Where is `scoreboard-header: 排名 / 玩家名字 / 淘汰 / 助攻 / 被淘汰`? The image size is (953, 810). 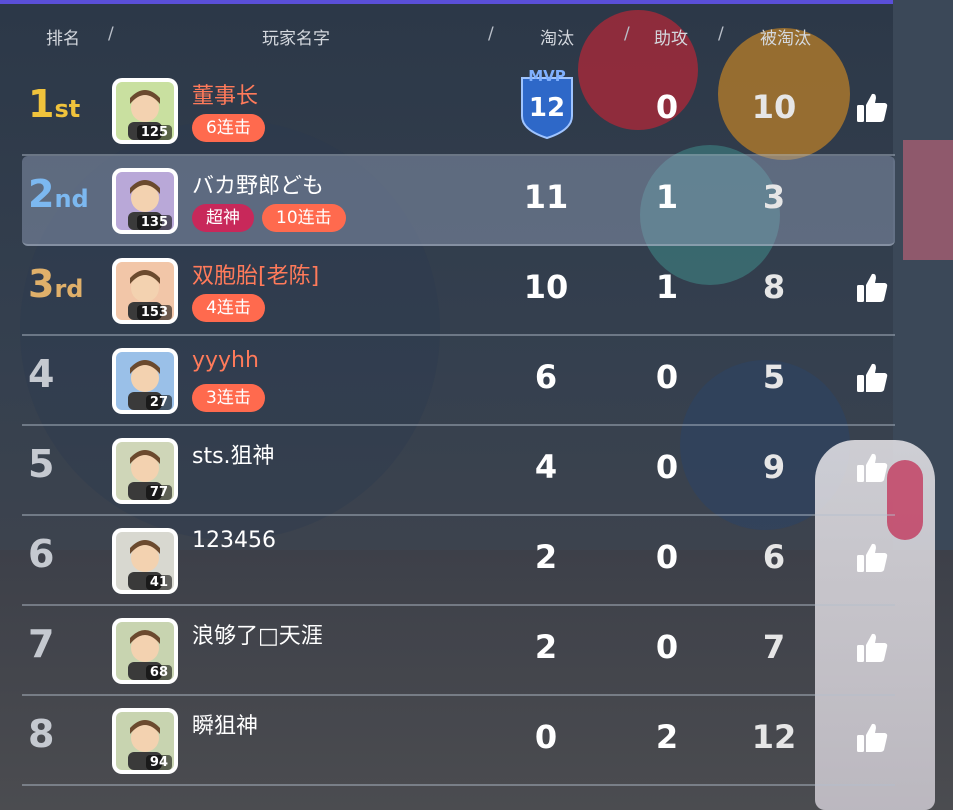 scoreboard-header: 排名 / 玩家名字 / 淘汰 / 助攻 / 被淘汰 is located at coordinates (458, 36).